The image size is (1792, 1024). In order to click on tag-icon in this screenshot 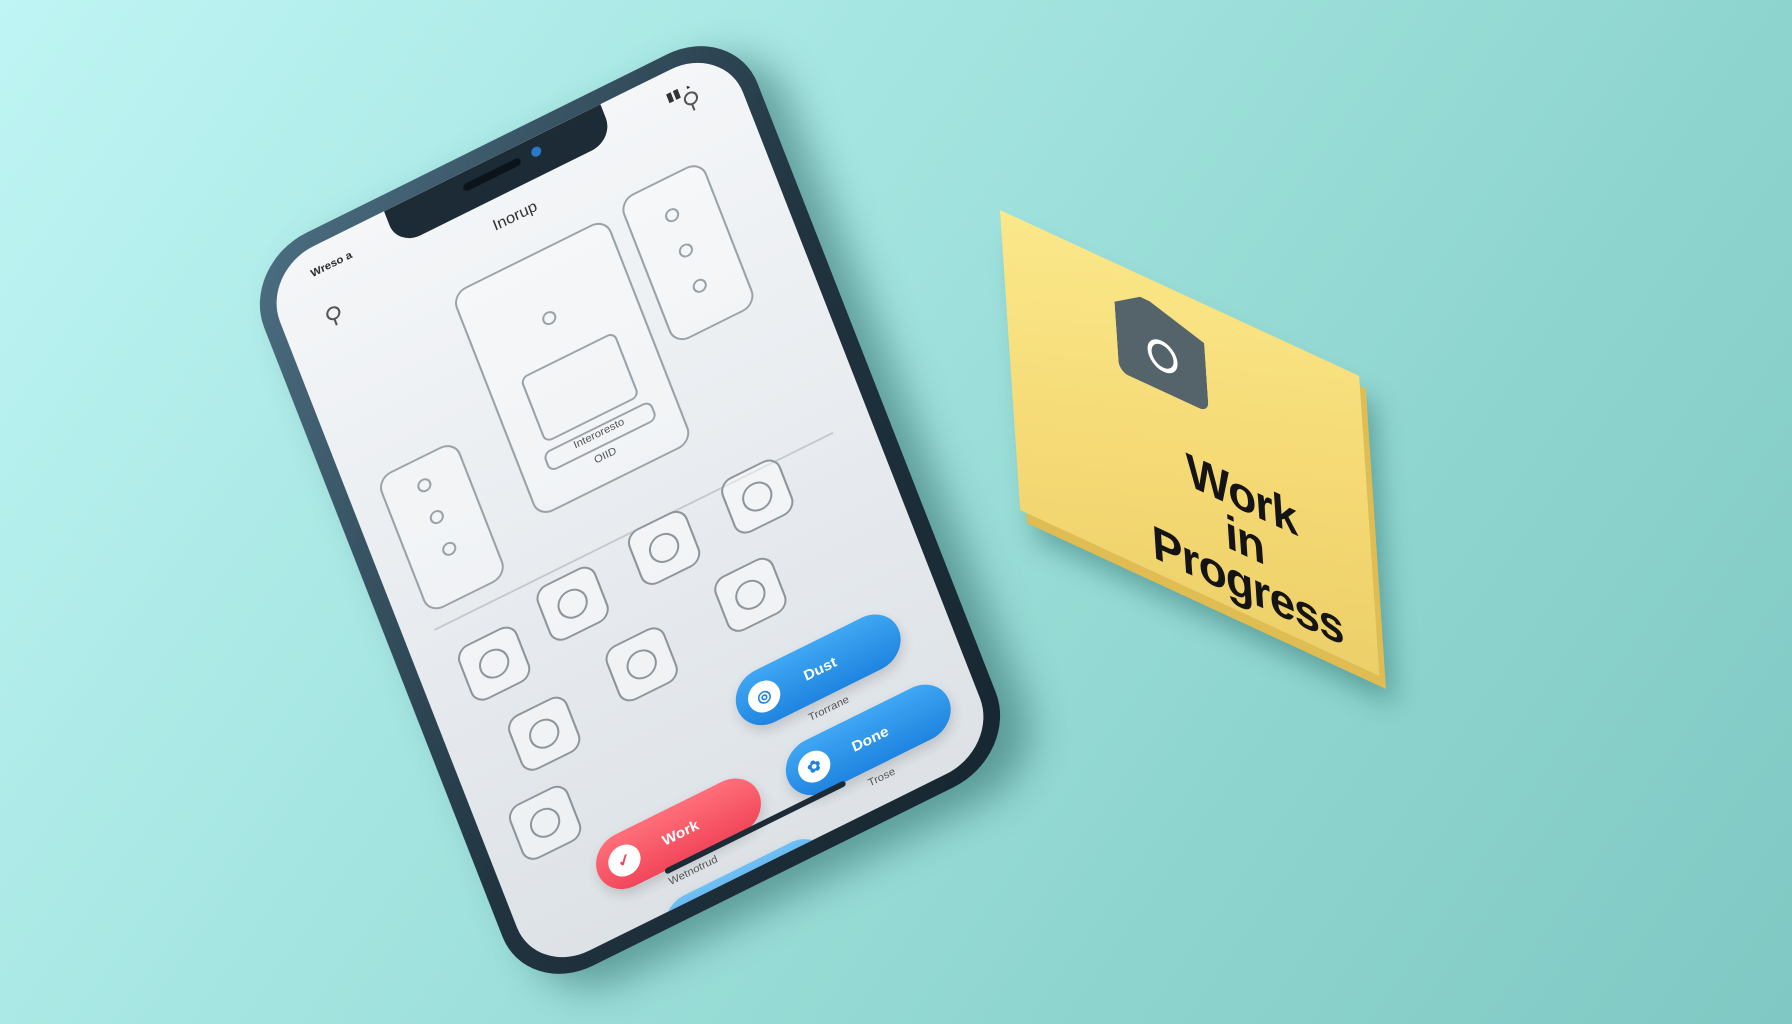, I will do `click(1161, 348)`.